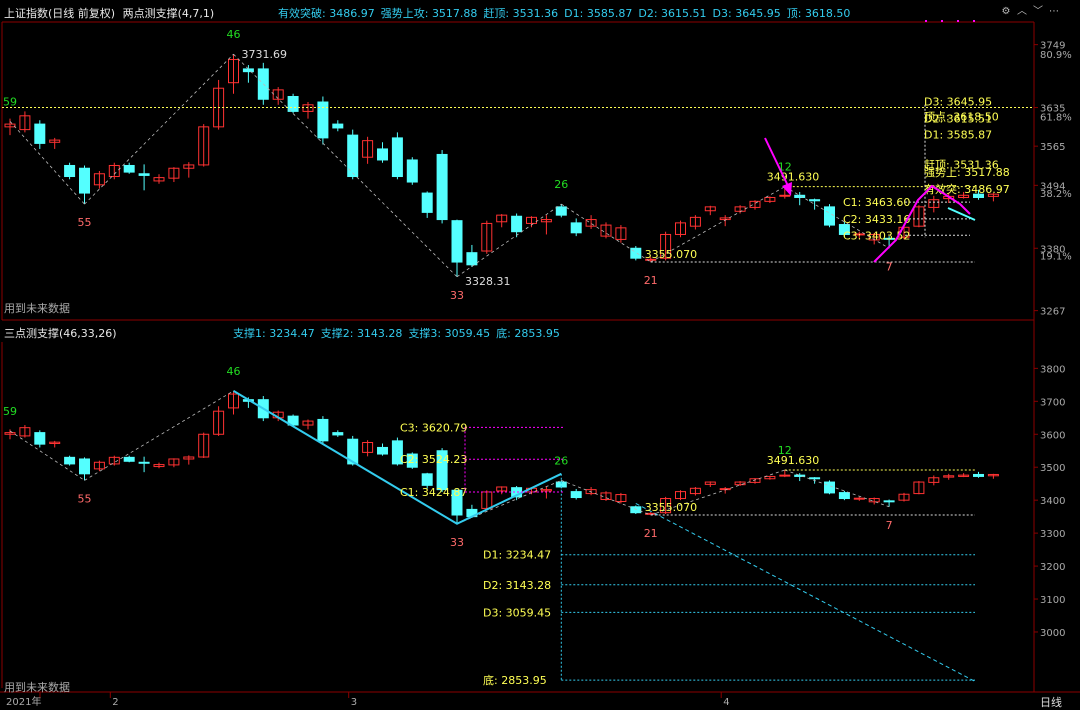  Describe the element at coordinates (1051, 702) in the screenshot. I see `period-label: 日线` at that location.